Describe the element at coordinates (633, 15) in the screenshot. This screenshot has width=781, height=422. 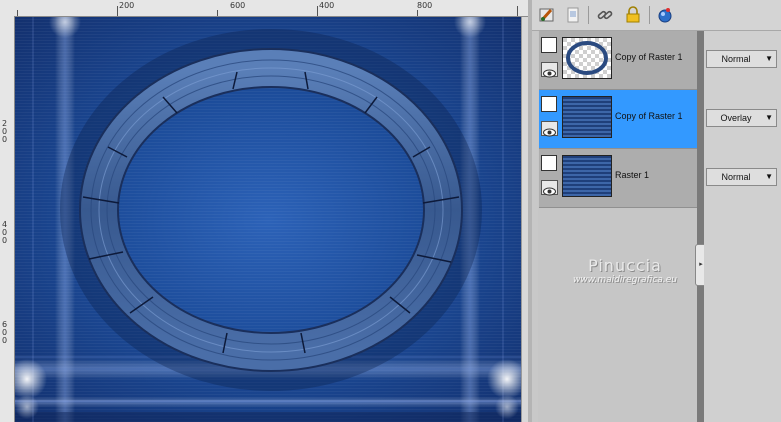
I see `lock-icon` at that location.